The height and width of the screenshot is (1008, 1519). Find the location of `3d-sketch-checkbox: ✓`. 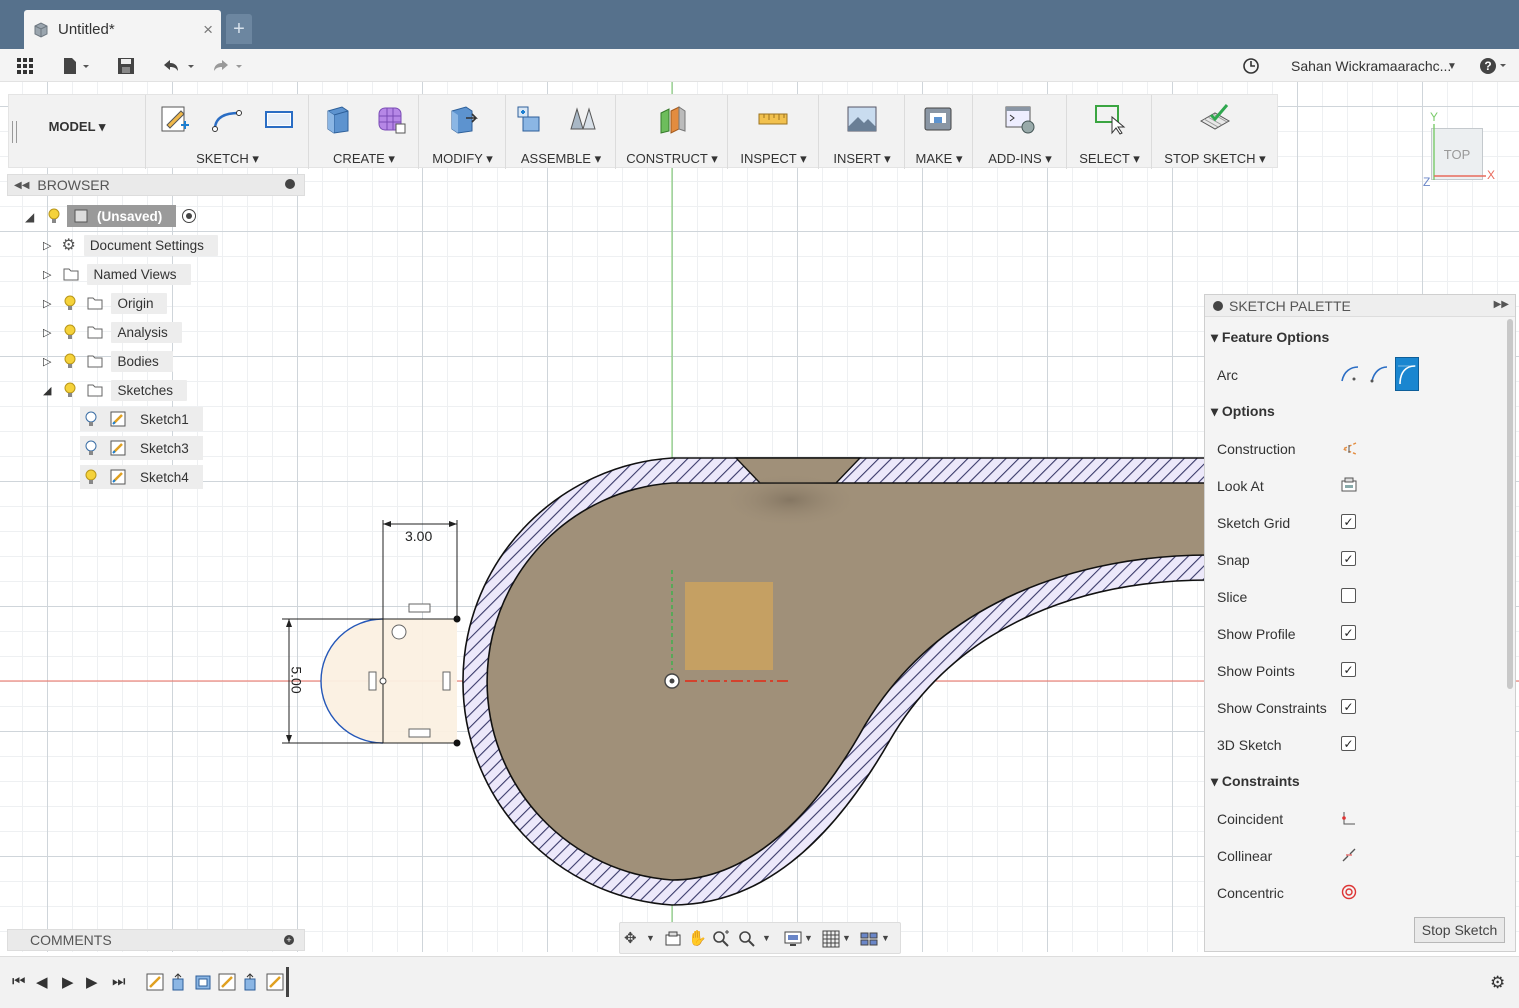

3d-sketch-checkbox: ✓ is located at coordinates (1348, 743).